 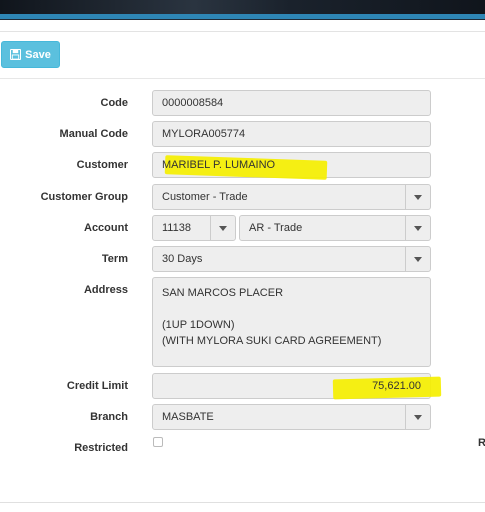 What do you see at coordinates (205, 197) in the screenshot?
I see `customer-group-value: Customer - Trade` at bounding box center [205, 197].